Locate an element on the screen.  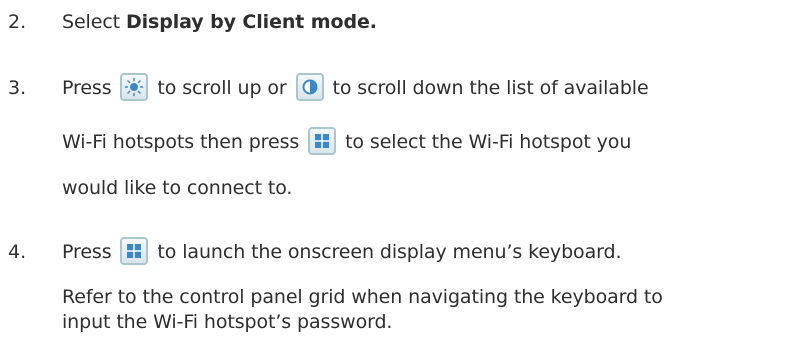
step-number: 3. is located at coordinates (17, 88).